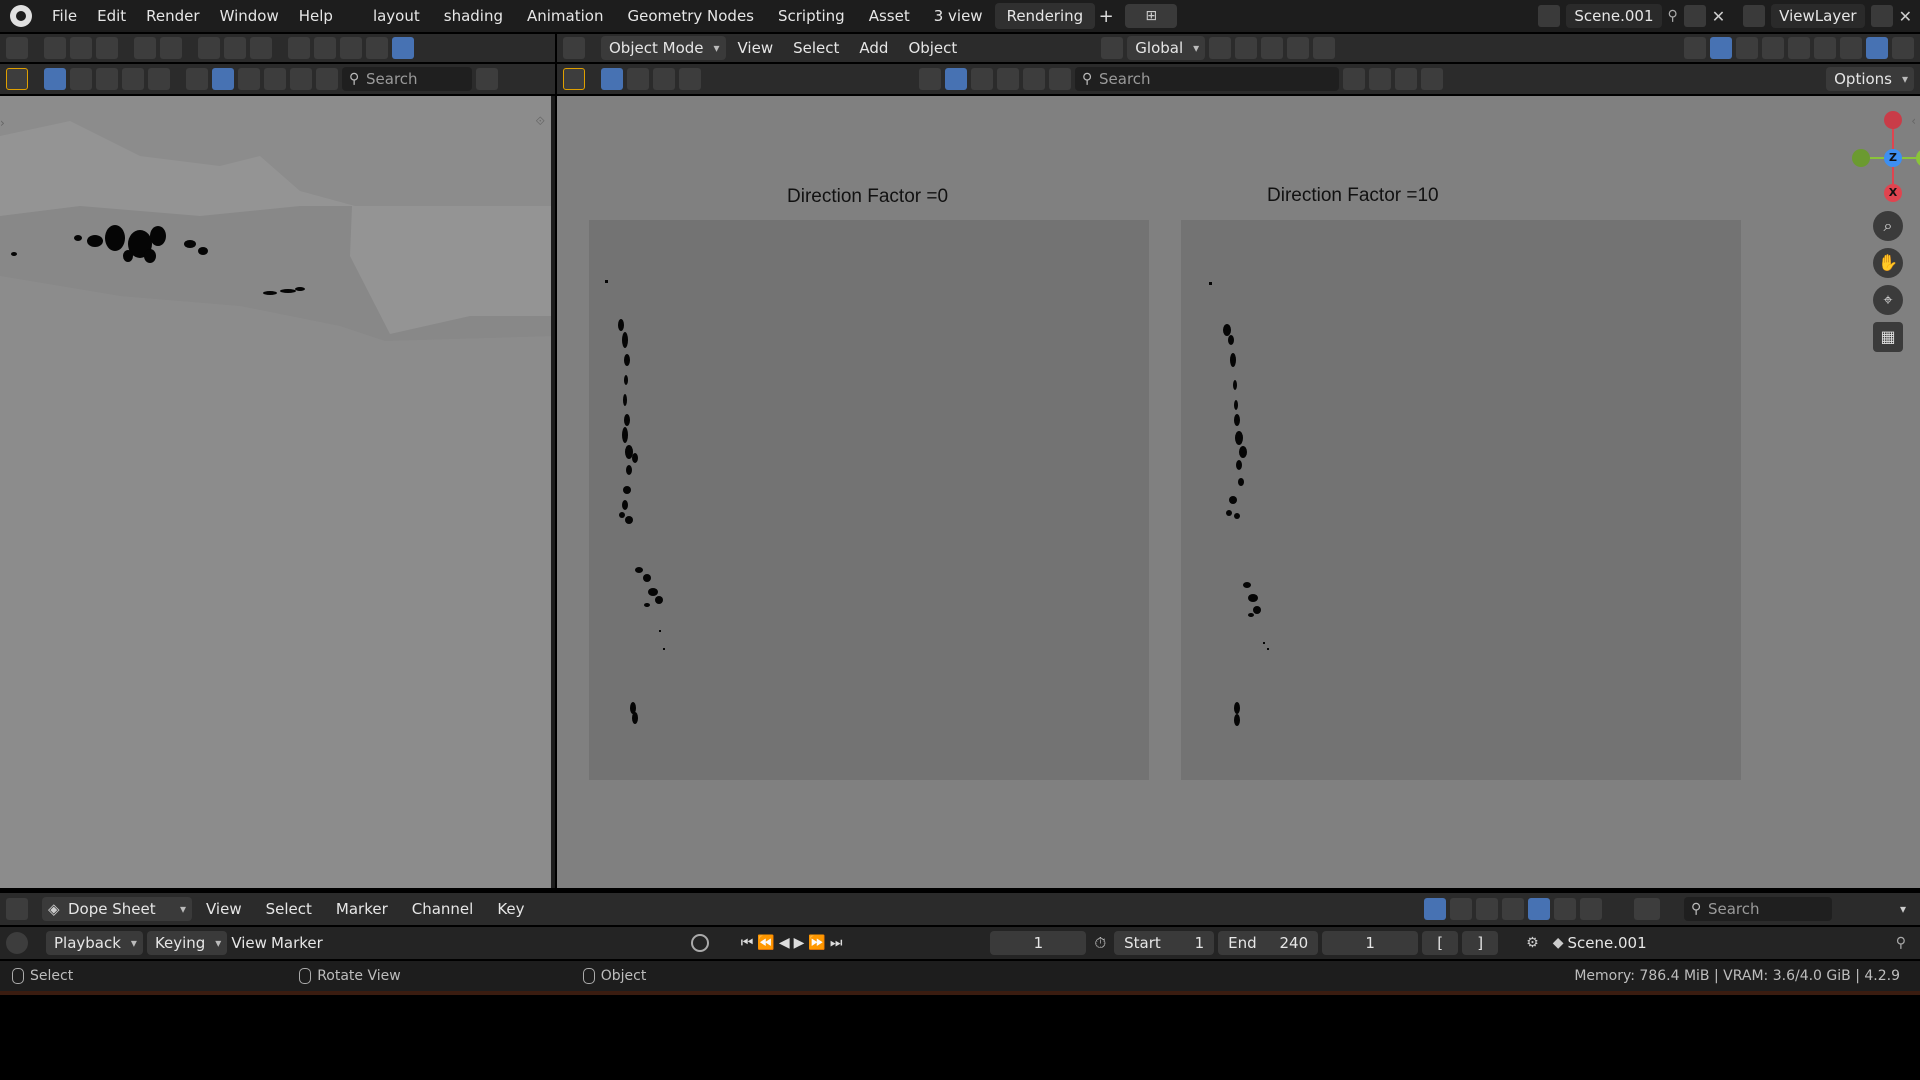 This screenshot has width=1920, height=1080. What do you see at coordinates (94, 943) in the screenshot?
I see `playback-dropdown: Playback` at bounding box center [94, 943].